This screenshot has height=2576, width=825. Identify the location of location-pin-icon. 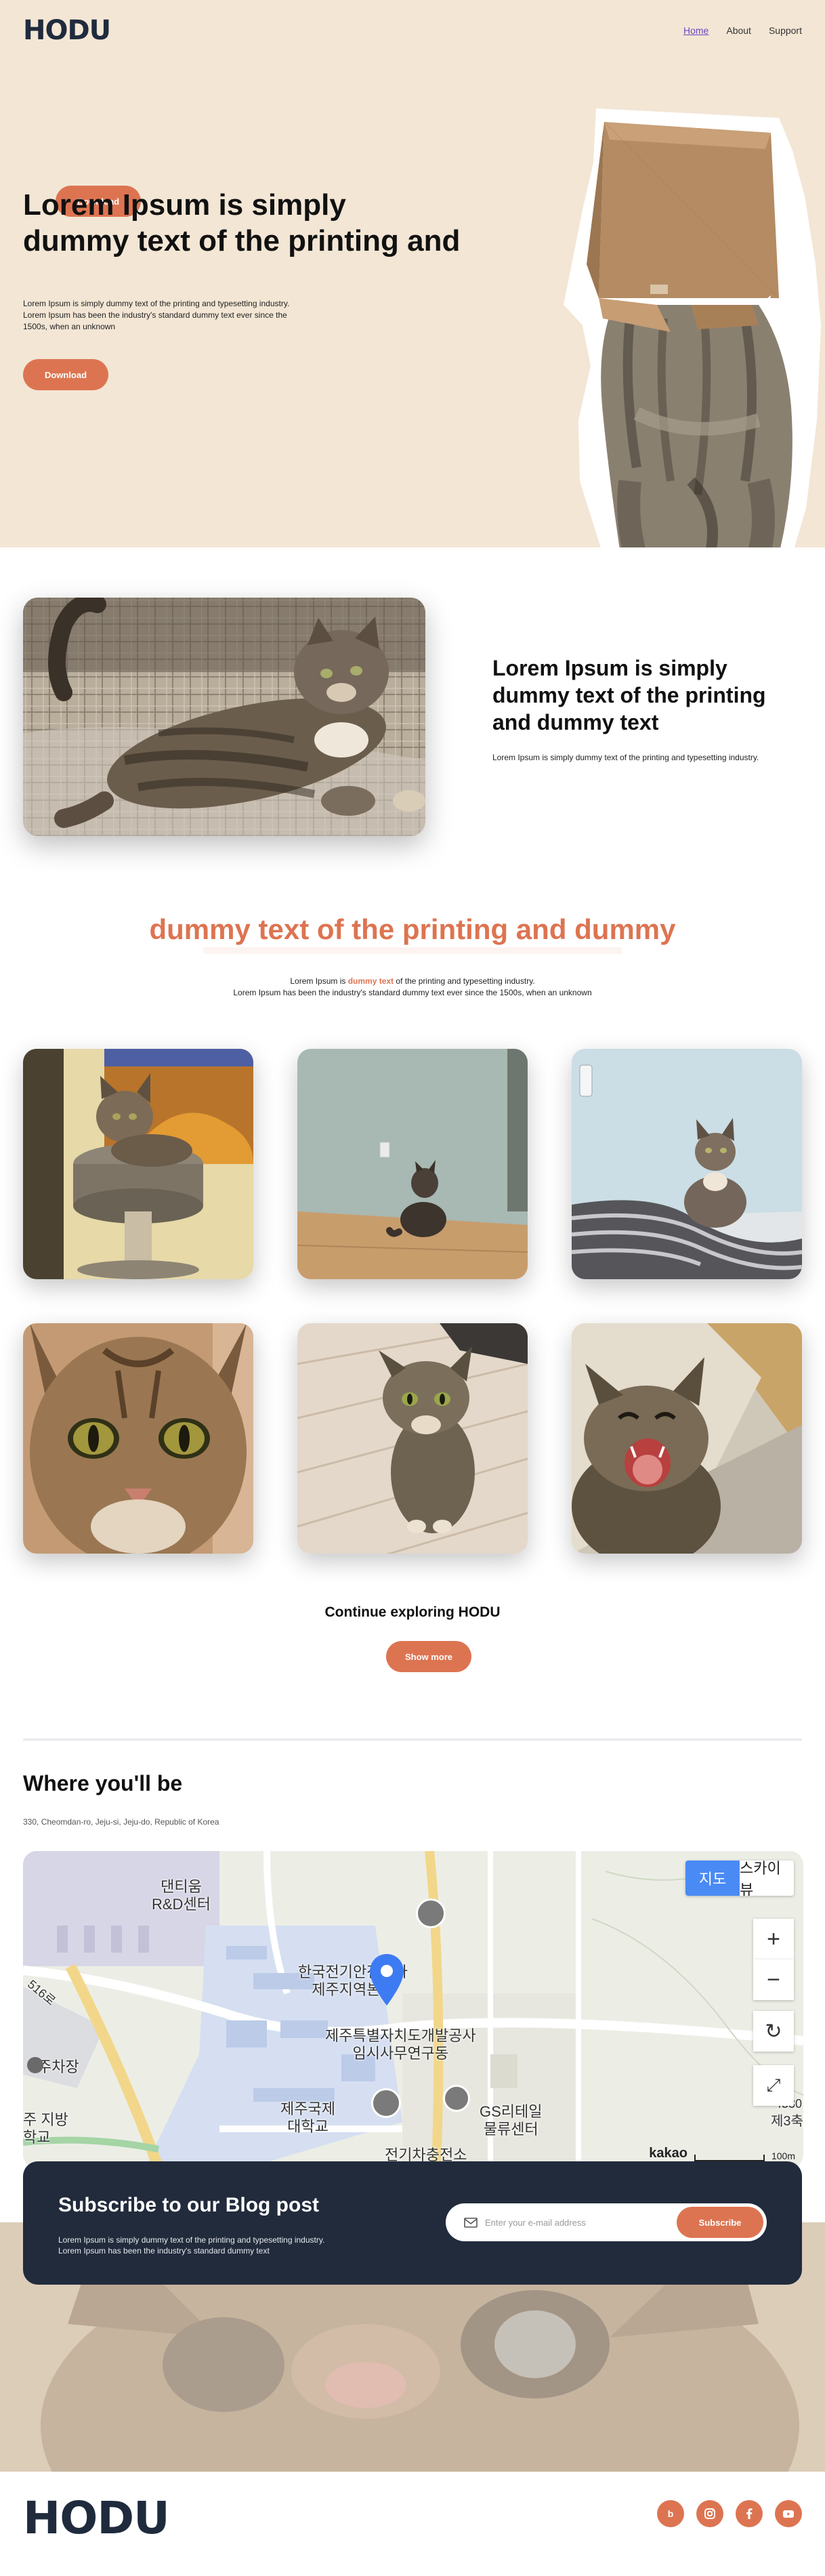
(386, 1980).